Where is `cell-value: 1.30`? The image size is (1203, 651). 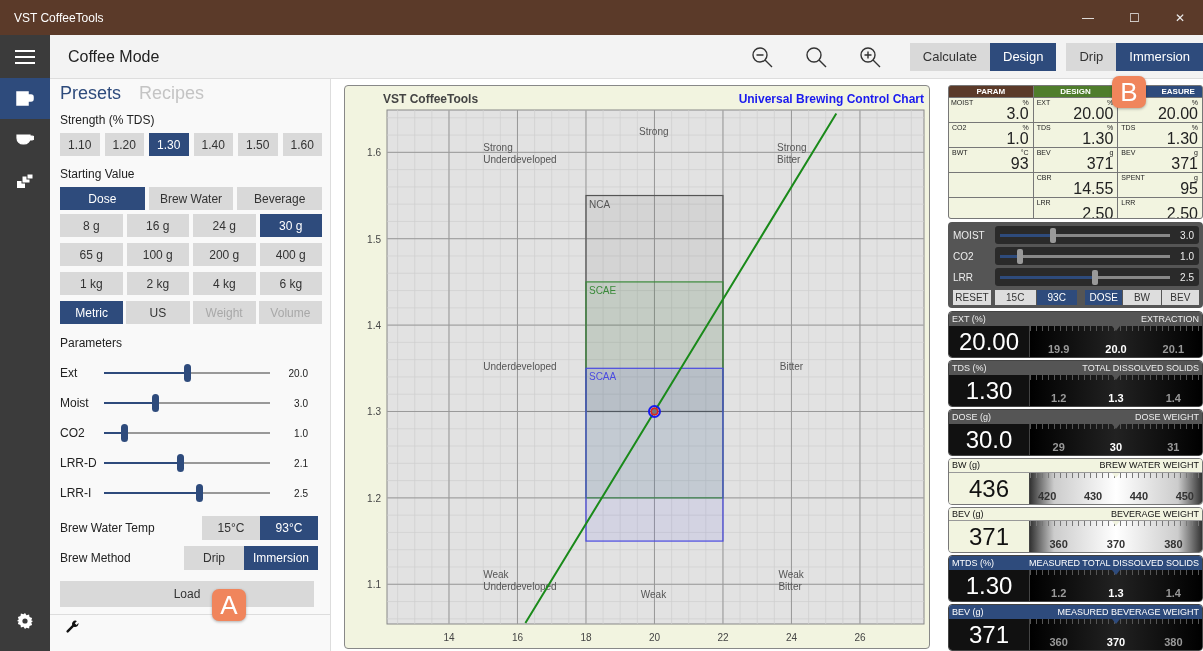
cell-value: 1.30 is located at coordinates (1182, 139).